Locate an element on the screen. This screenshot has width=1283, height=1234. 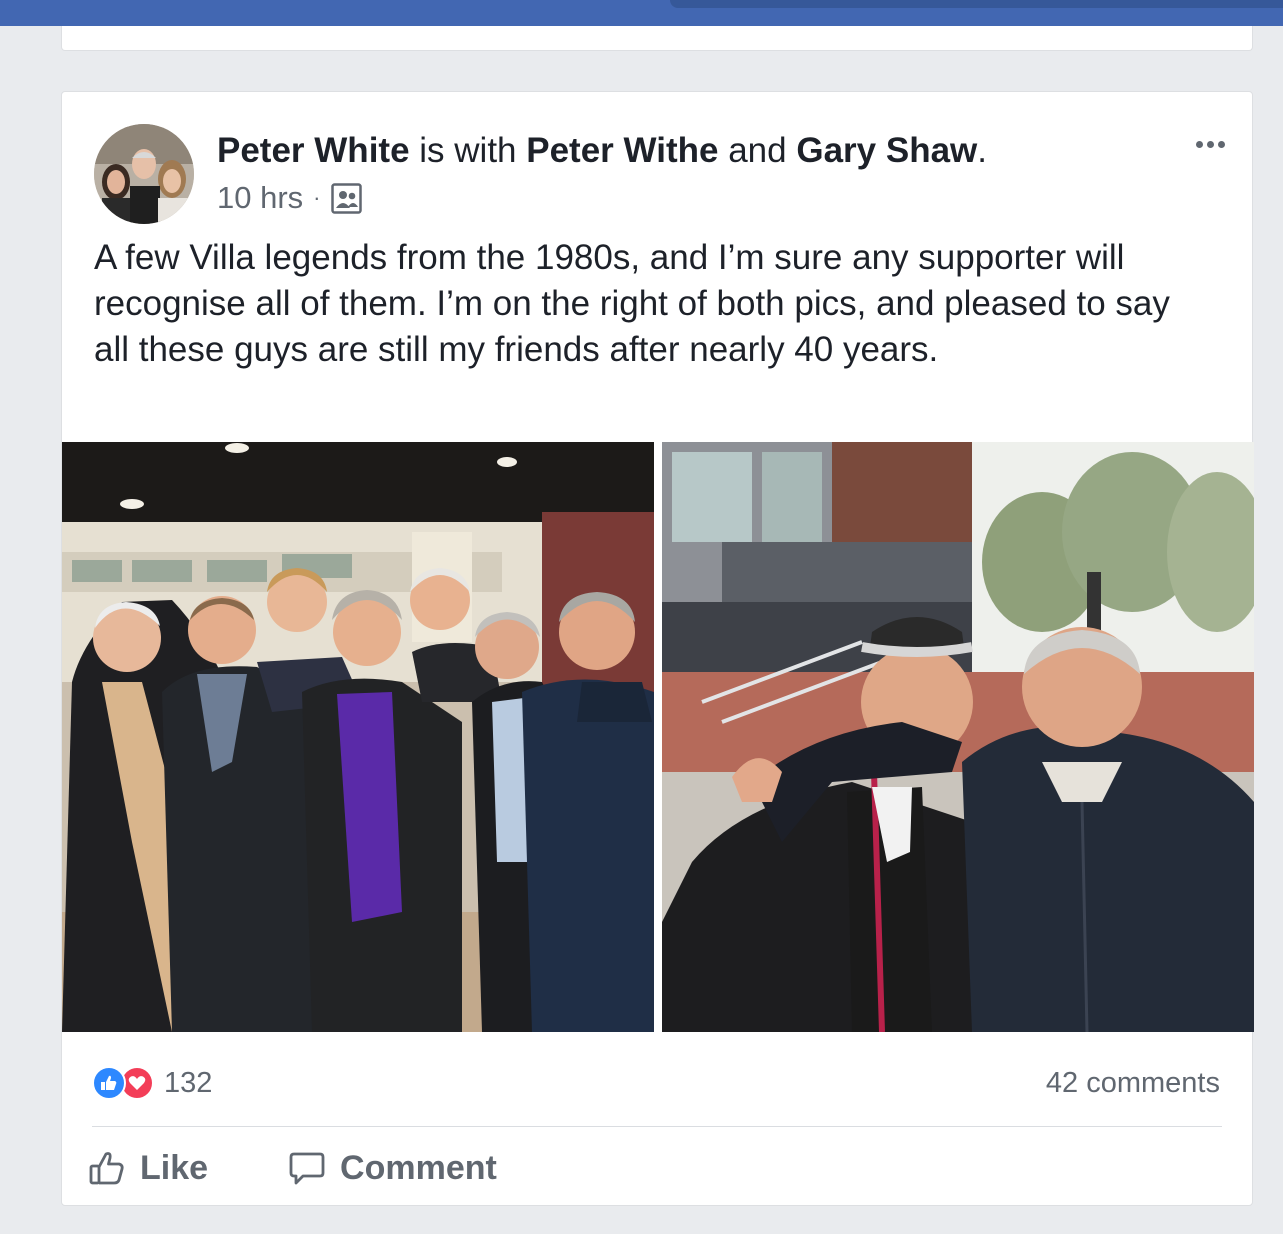
friends-group-icon is located at coordinates (346, 198).